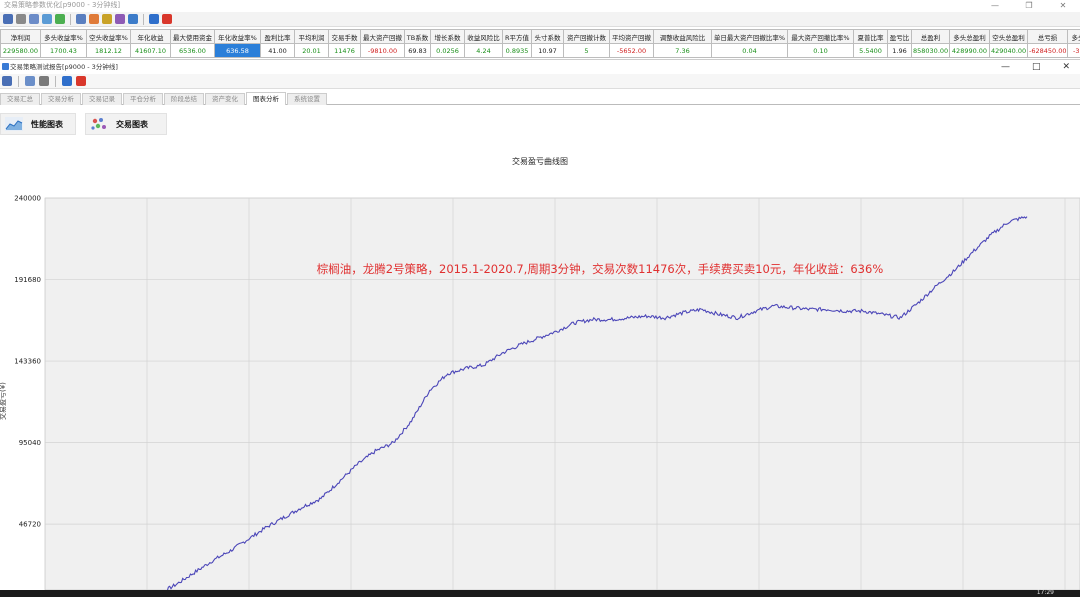  Describe the element at coordinates (81, 19) in the screenshot. I see `table-icon` at that location.